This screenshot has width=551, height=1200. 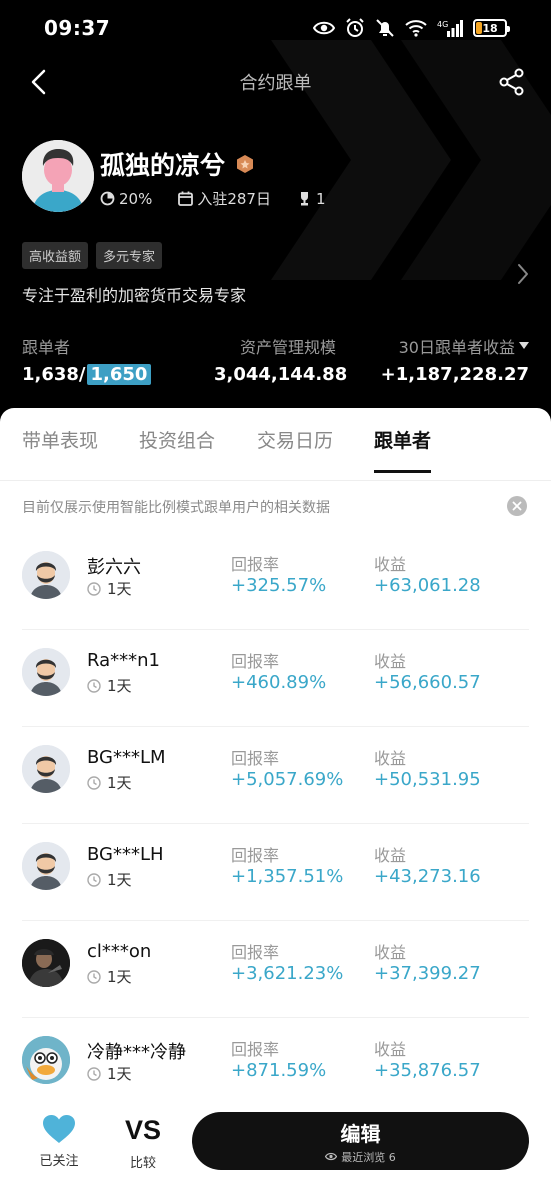 What do you see at coordinates (119, 951) in the screenshot?
I see `follower-name: cl***on` at bounding box center [119, 951].